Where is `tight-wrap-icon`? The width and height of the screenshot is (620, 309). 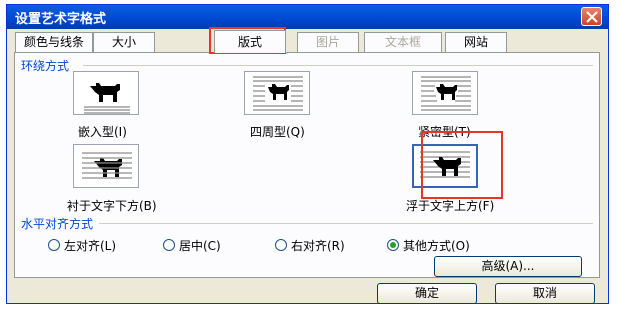
tight-wrap-icon is located at coordinates (446, 93).